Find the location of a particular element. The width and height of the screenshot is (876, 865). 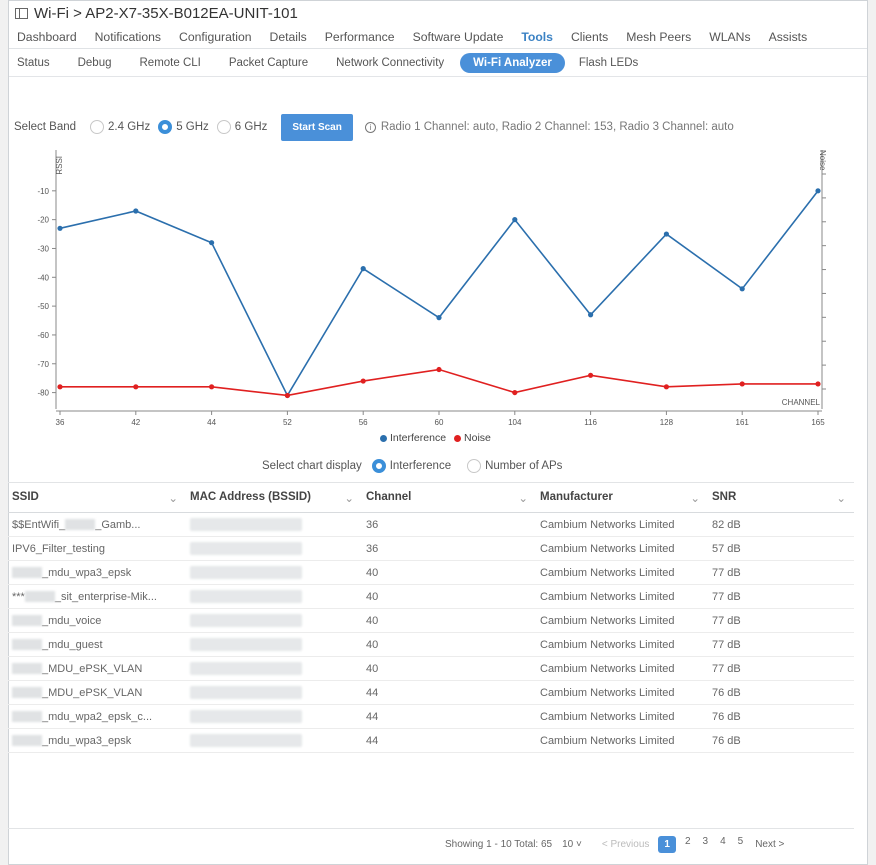

legend-interference-label: Interference is located at coordinates (418, 438).